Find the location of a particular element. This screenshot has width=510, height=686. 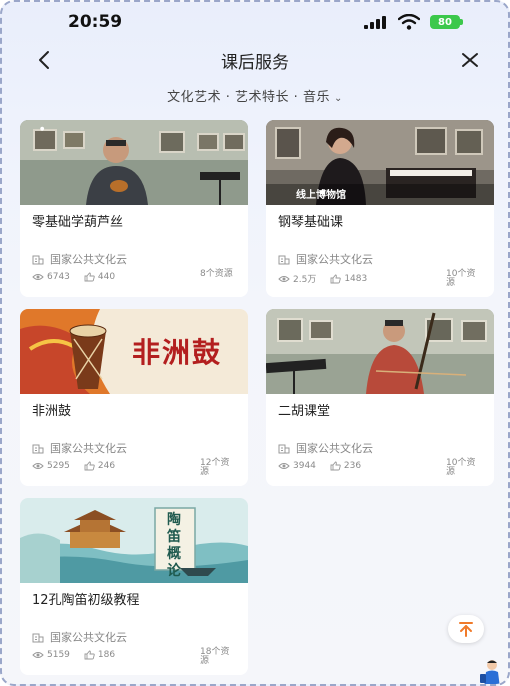

course-thumbnail: 线上博物馆 is located at coordinates (380, 162).